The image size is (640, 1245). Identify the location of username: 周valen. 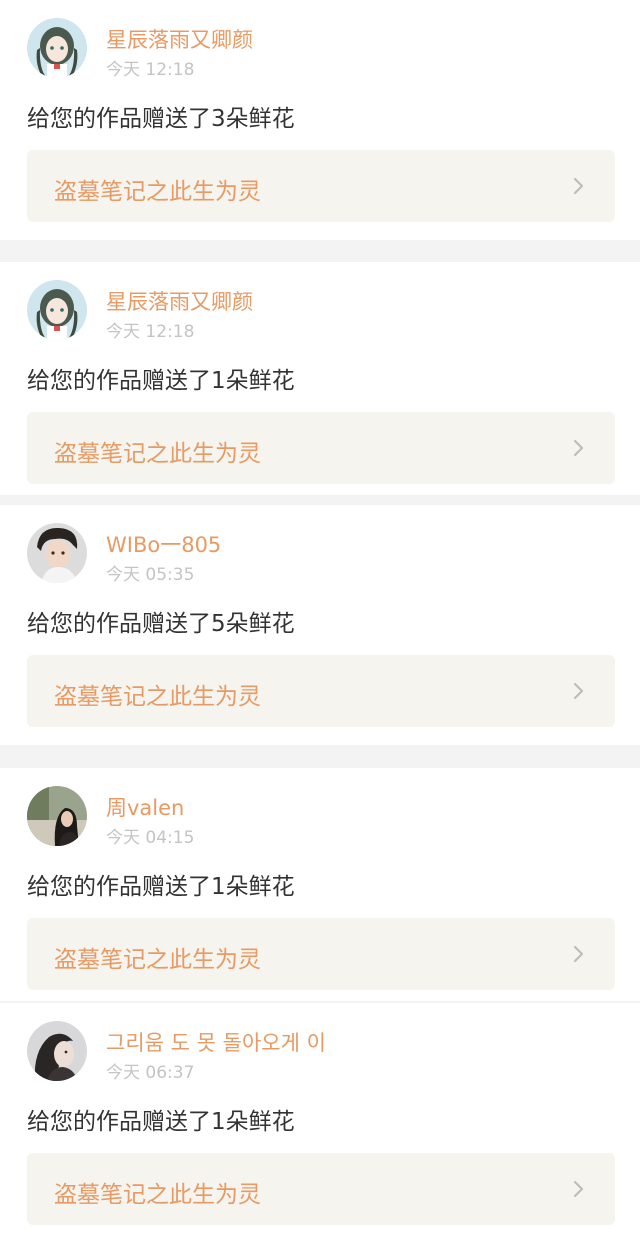
(145, 807).